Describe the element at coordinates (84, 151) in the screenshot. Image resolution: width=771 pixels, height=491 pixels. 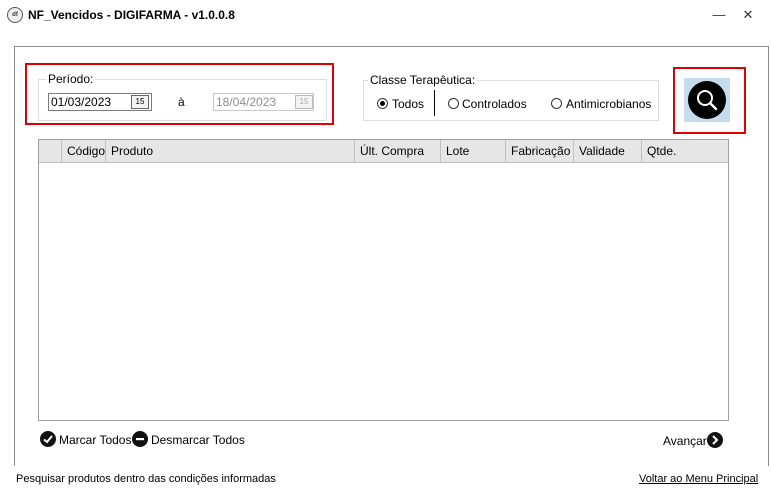
I see `col-codigo: Código` at that location.